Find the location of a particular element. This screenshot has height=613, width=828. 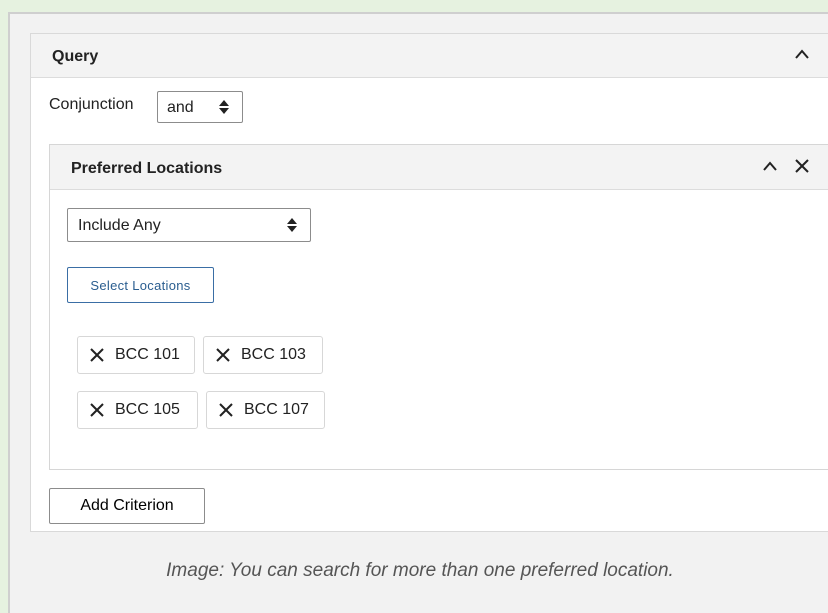

location-chip: BCC 105 is located at coordinates (137, 410).